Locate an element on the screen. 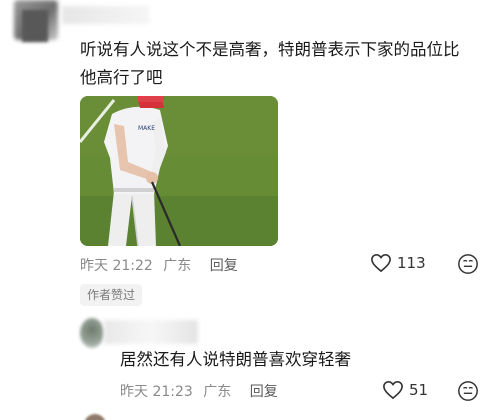 This screenshot has height=420, width=500. next-comment-avatar is located at coordinates (95, 417).